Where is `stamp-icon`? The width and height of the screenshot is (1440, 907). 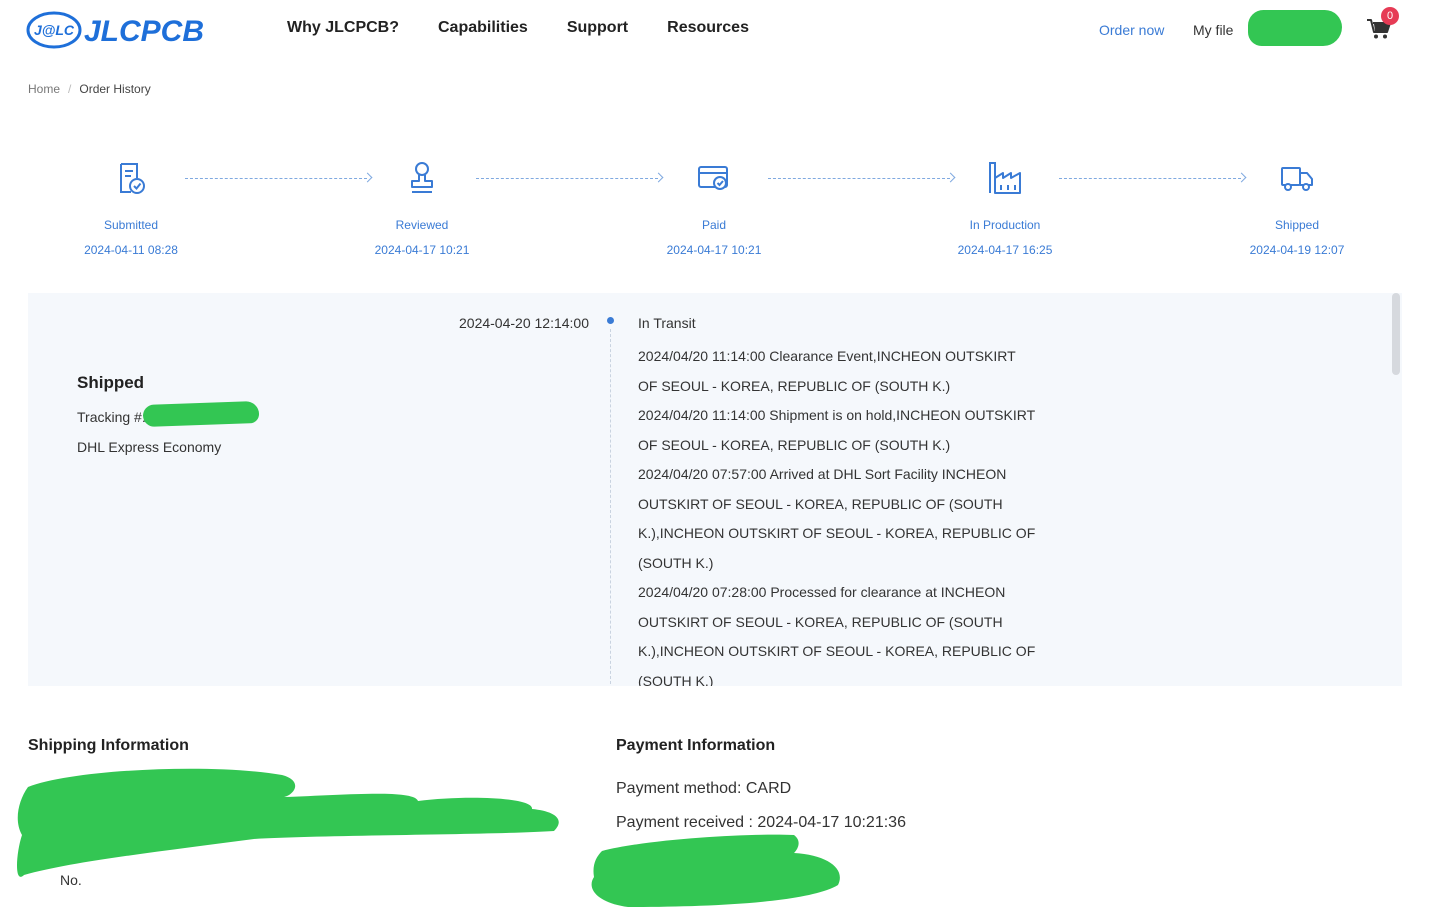 stamp-icon is located at coordinates (422, 177).